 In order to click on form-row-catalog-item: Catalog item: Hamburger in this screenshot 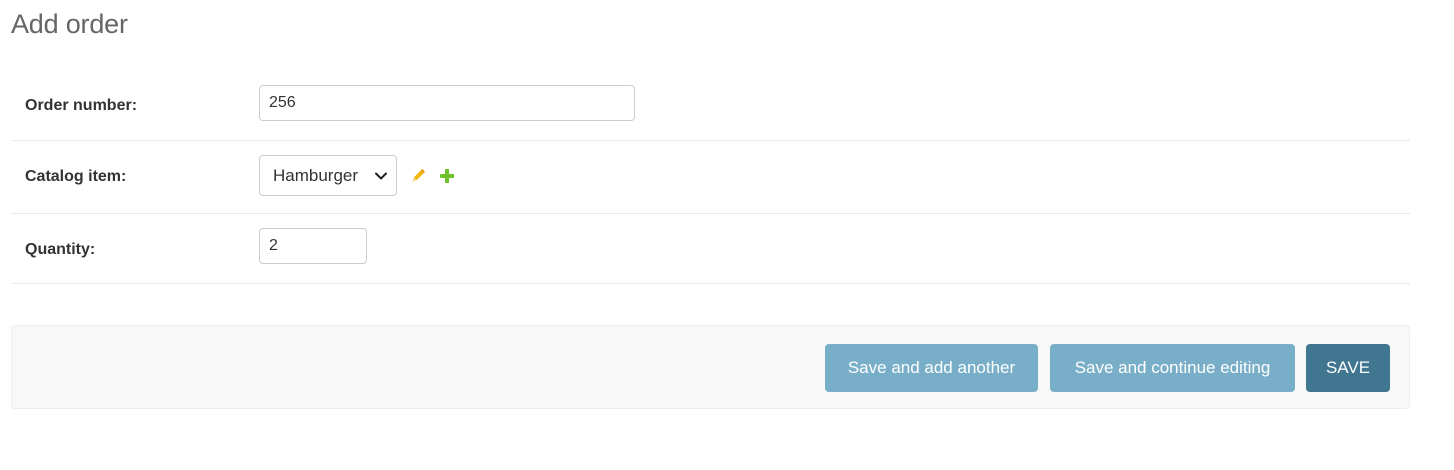, I will do `click(710, 177)`.